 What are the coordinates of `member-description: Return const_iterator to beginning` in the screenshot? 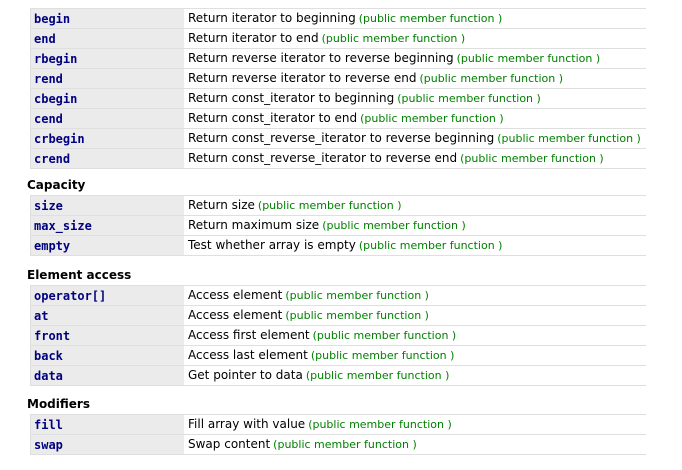 It's located at (291, 98).